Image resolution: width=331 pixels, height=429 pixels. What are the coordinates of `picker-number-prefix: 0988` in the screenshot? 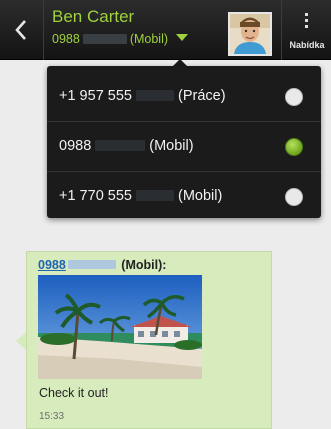 It's located at (75, 146).